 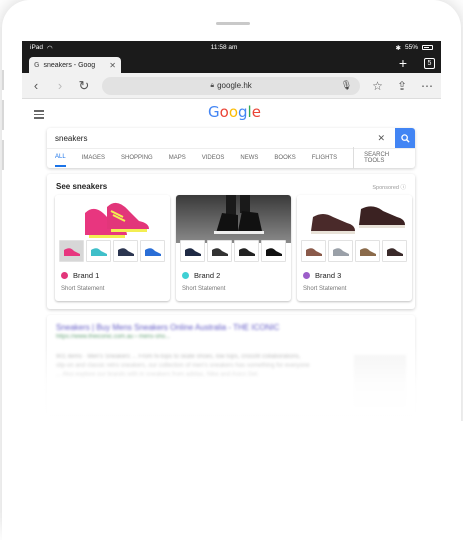 What do you see at coordinates (50, 48) in the screenshot?
I see `wifi-icon: ◠` at bounding box center [50, 48].